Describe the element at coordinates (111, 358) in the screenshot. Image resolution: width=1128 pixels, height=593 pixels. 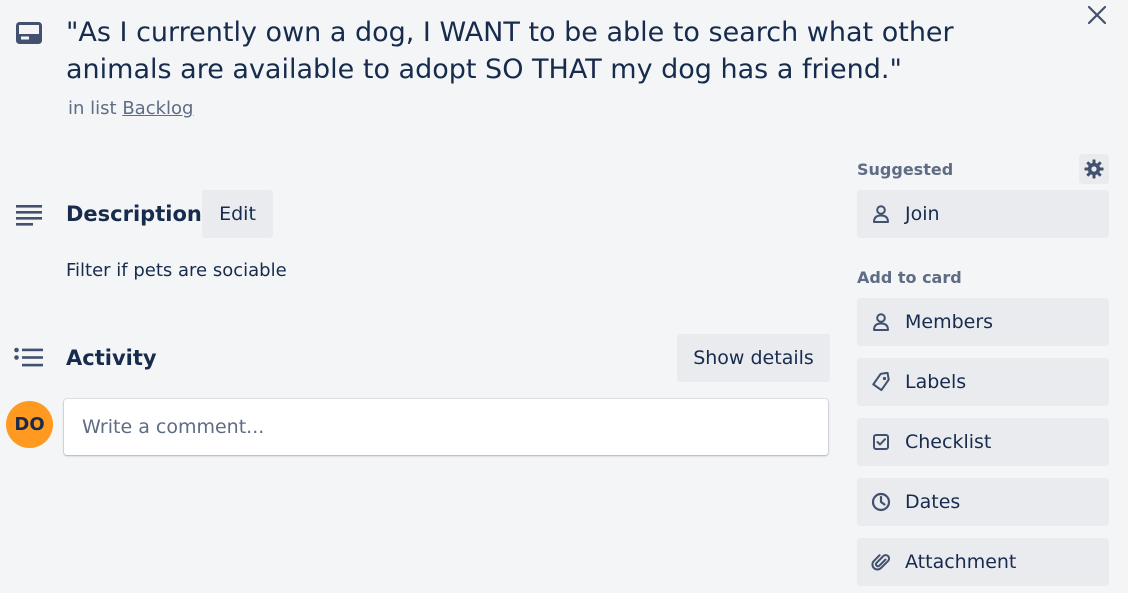
I see `activity-heading: Activity` at that location.